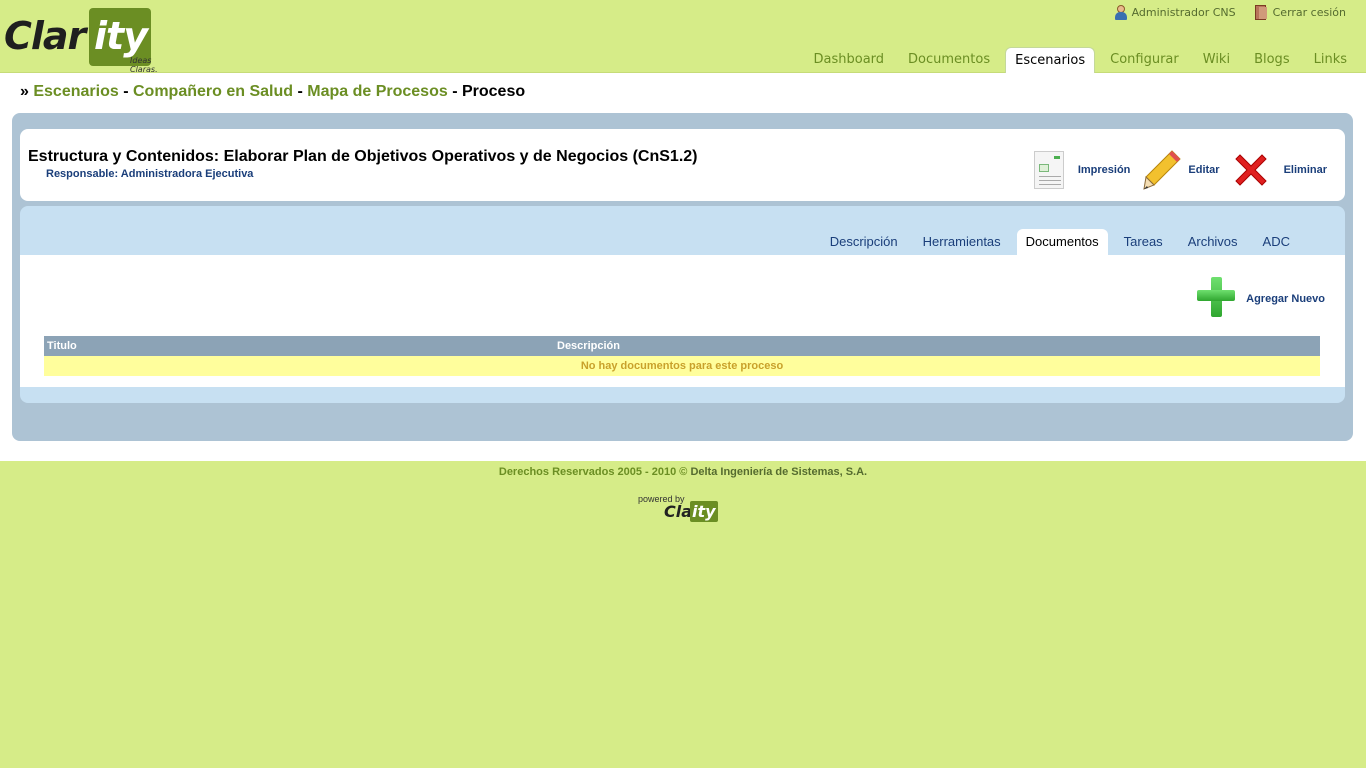  I want to click on column-header-titulo: Titulo, so click(299, 346).